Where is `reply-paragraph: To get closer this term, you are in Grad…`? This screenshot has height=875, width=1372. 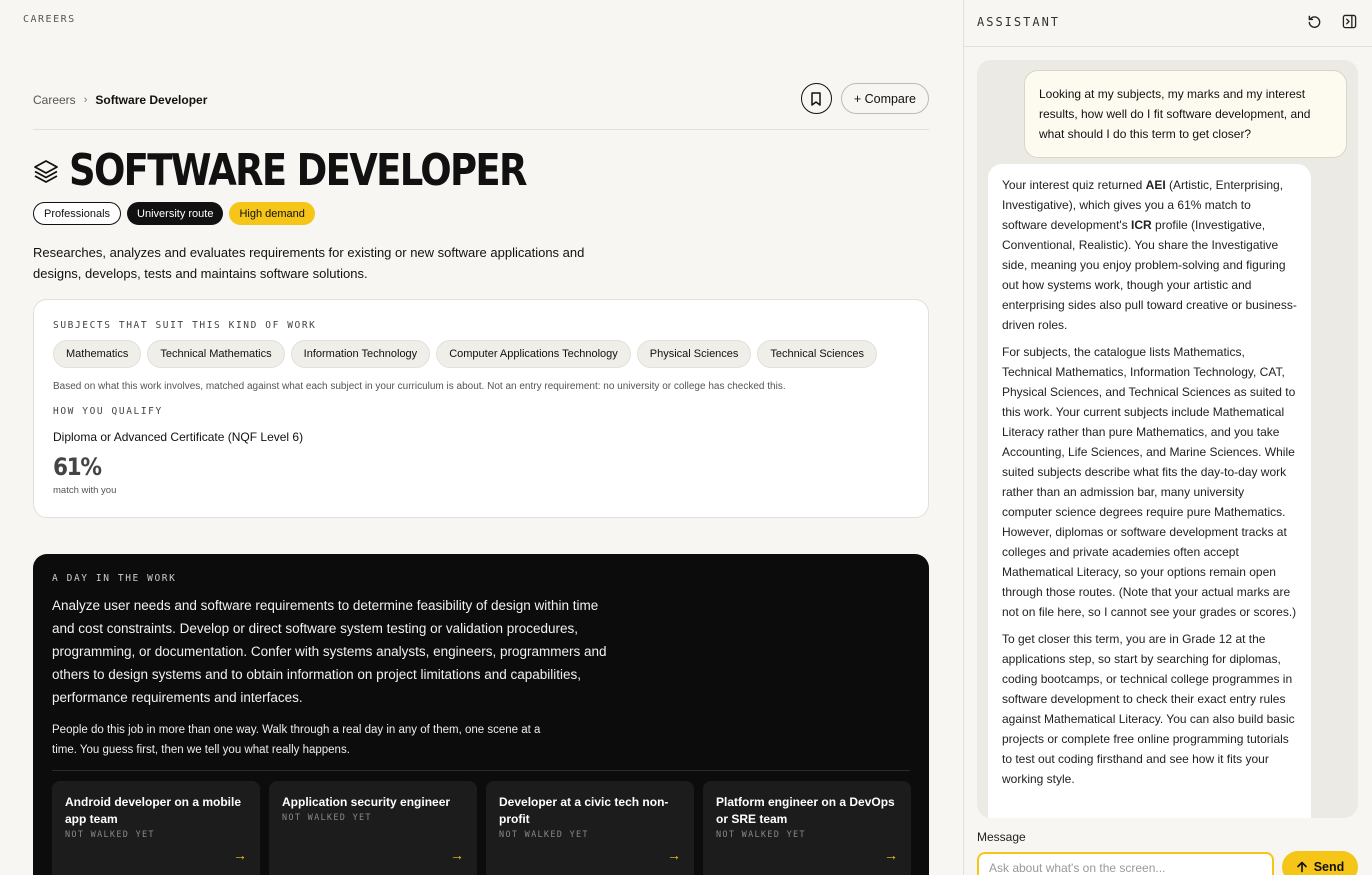
reply-paragraph: To get closer this term, you are in Grad… is located at coordinates (1148, 709).